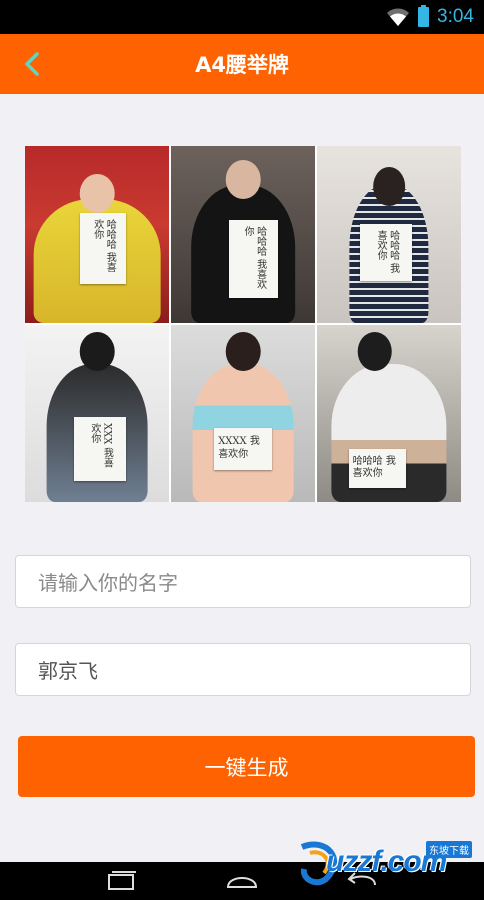 The image size is (484, 900). I want to click on battery-icon, so click(424, 16).